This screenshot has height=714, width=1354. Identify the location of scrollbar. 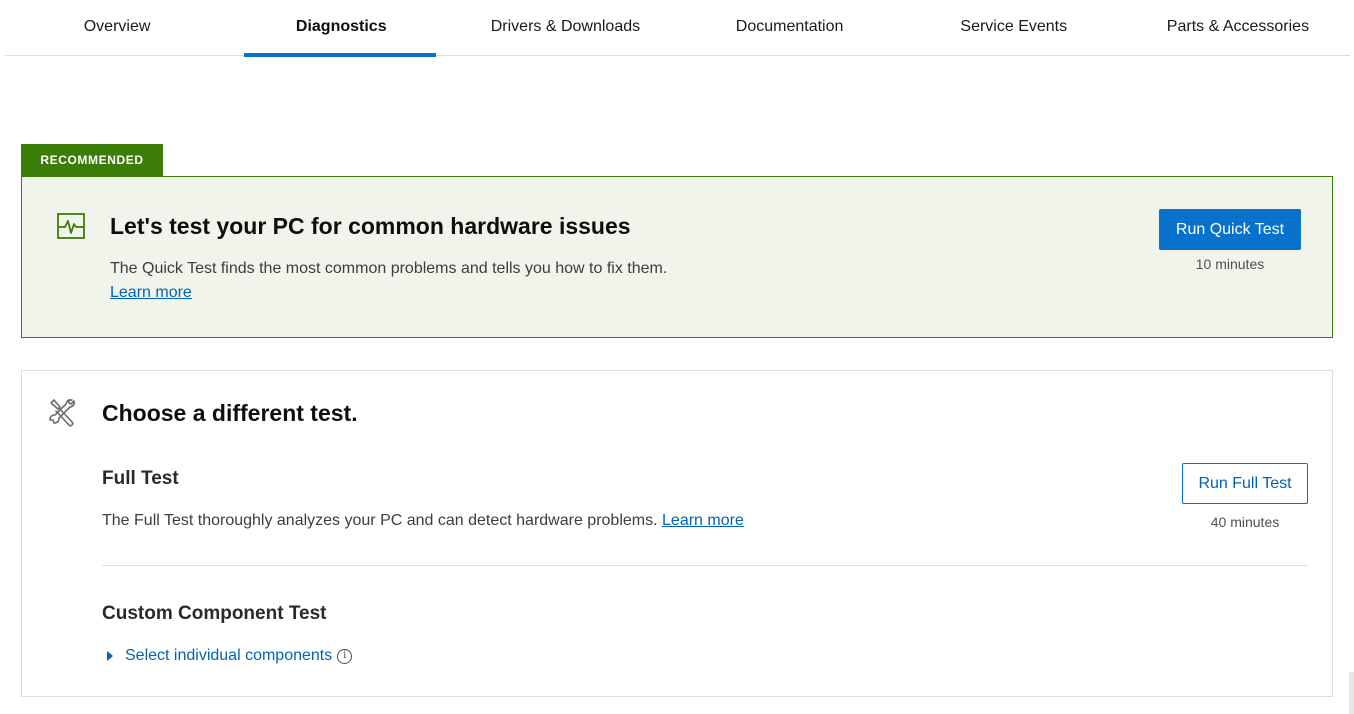
(1351, 693).